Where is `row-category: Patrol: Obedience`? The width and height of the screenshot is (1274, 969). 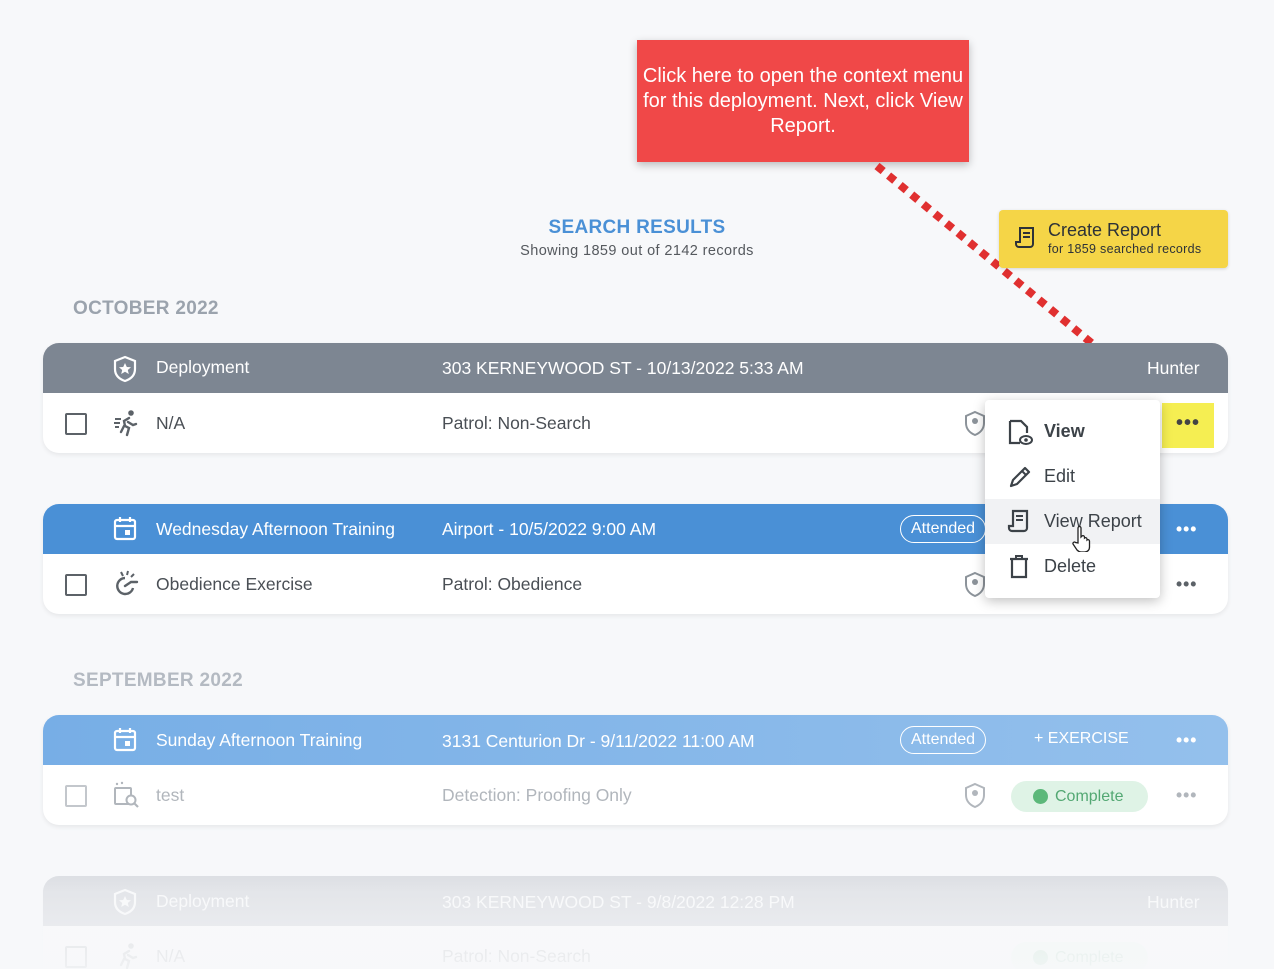 row-category: Patrol: Obedience is located at coordinates (512, 584).